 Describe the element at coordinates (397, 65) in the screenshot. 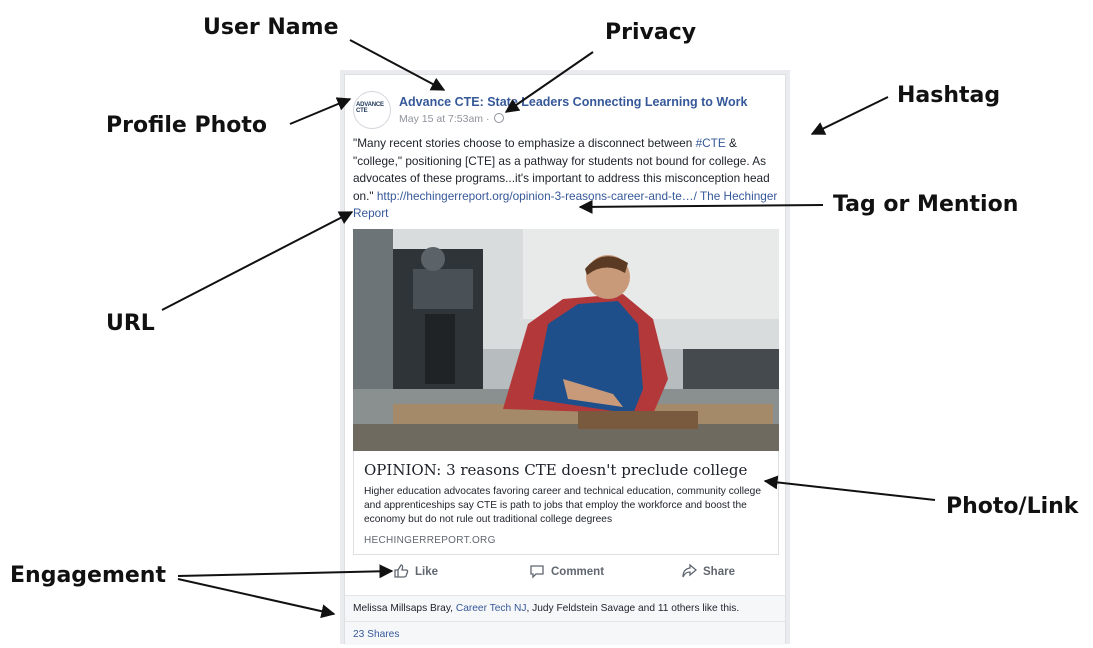

I see `user-name-arrow` at that location.